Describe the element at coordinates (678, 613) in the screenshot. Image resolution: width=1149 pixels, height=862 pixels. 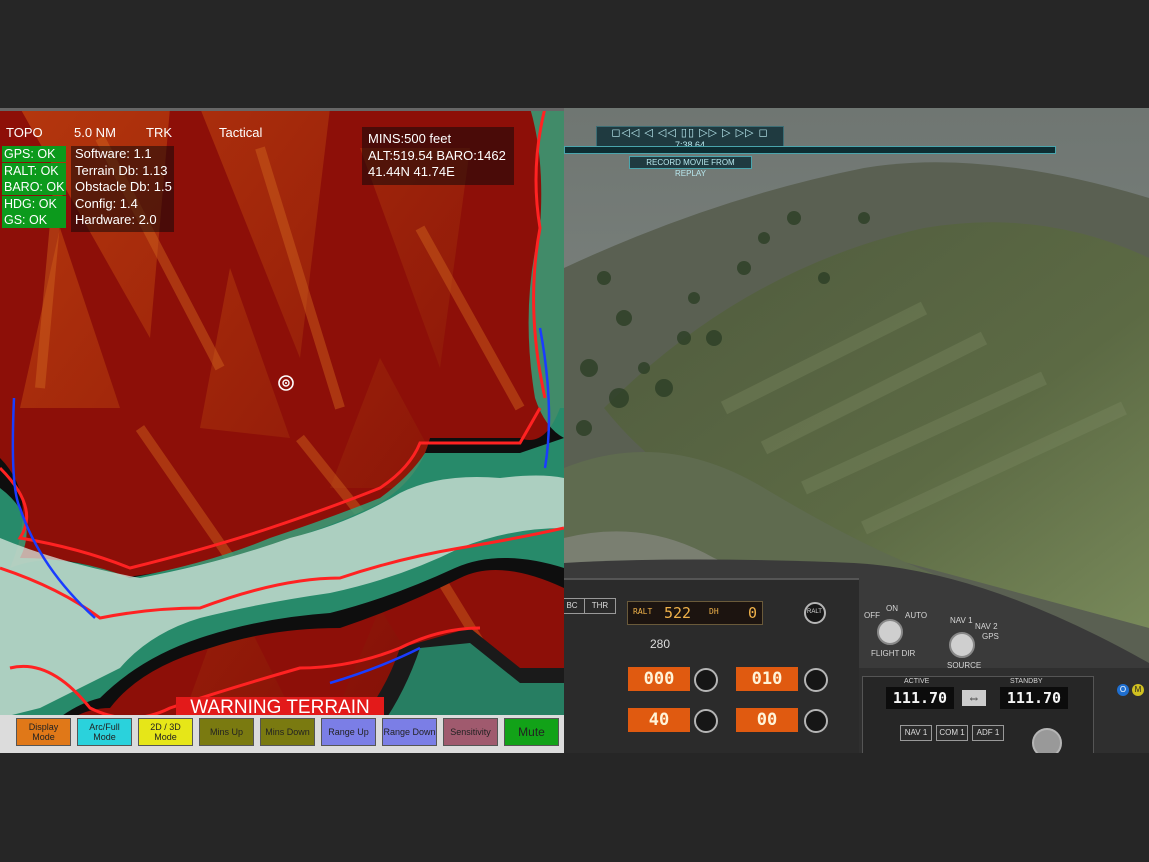
I see `ralt-value: 522` at that location.